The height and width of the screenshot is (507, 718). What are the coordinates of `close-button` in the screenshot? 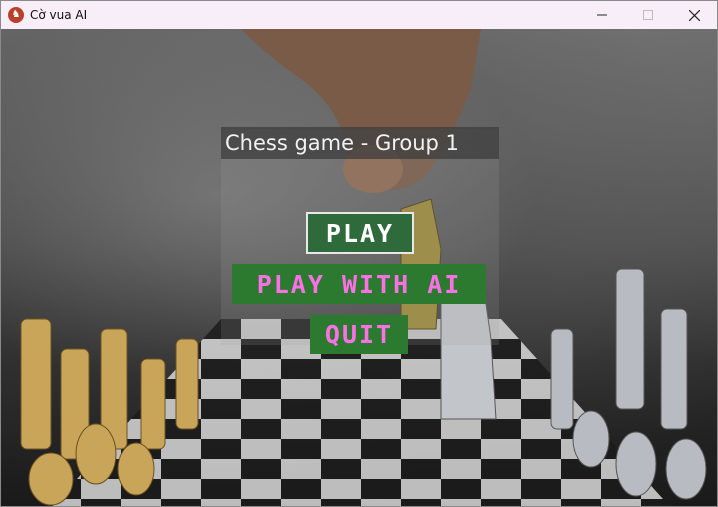 It's located at (694, 15).